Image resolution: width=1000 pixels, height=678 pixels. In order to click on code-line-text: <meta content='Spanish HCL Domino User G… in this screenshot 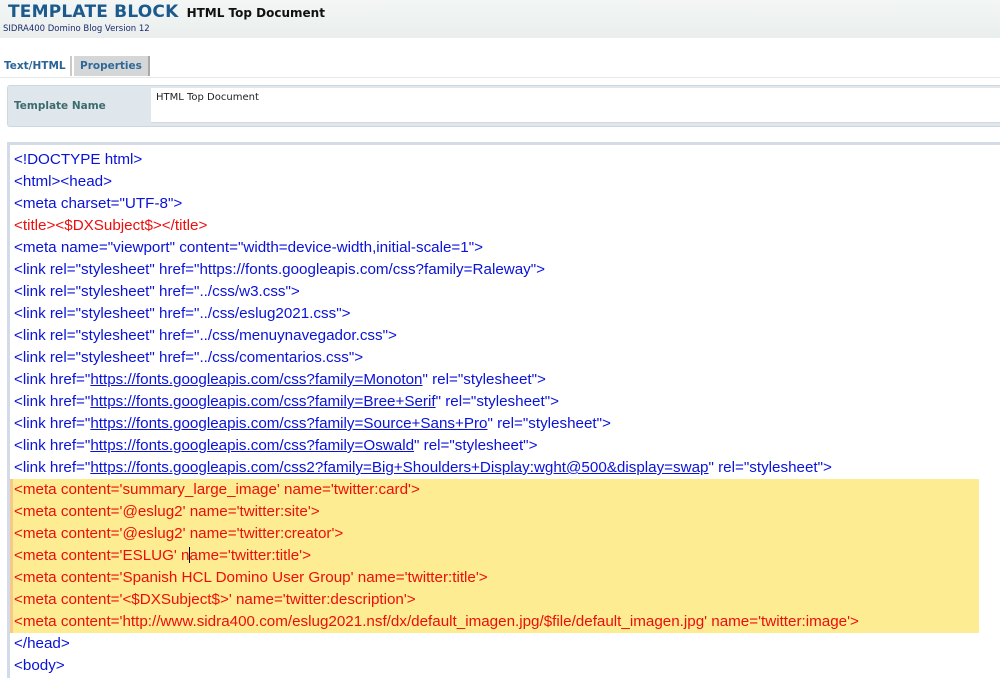, I will do `click(251, 577)`.